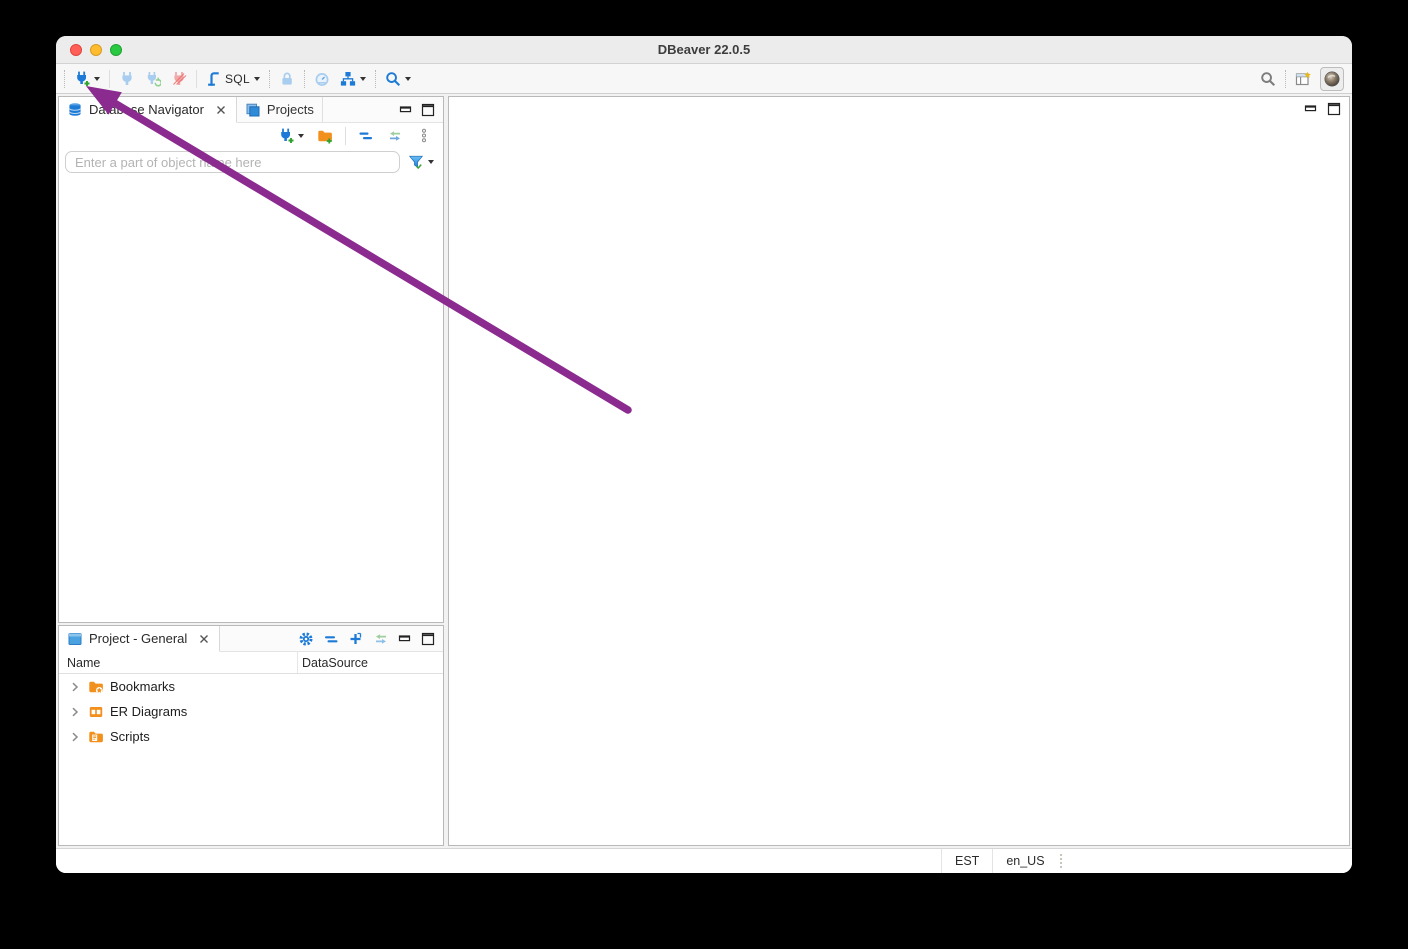 The width and height of the screenshot is (1408, 949). I want to click on lock-icon, so click(287, 78).